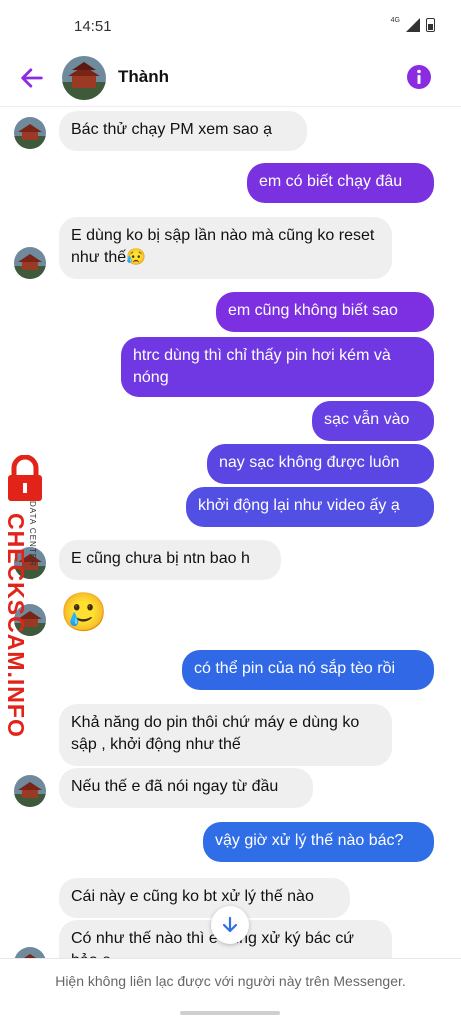  I want to click on message-bubble-sent: vậy giờ xử lý thế nào bác?, so click(318, 842).